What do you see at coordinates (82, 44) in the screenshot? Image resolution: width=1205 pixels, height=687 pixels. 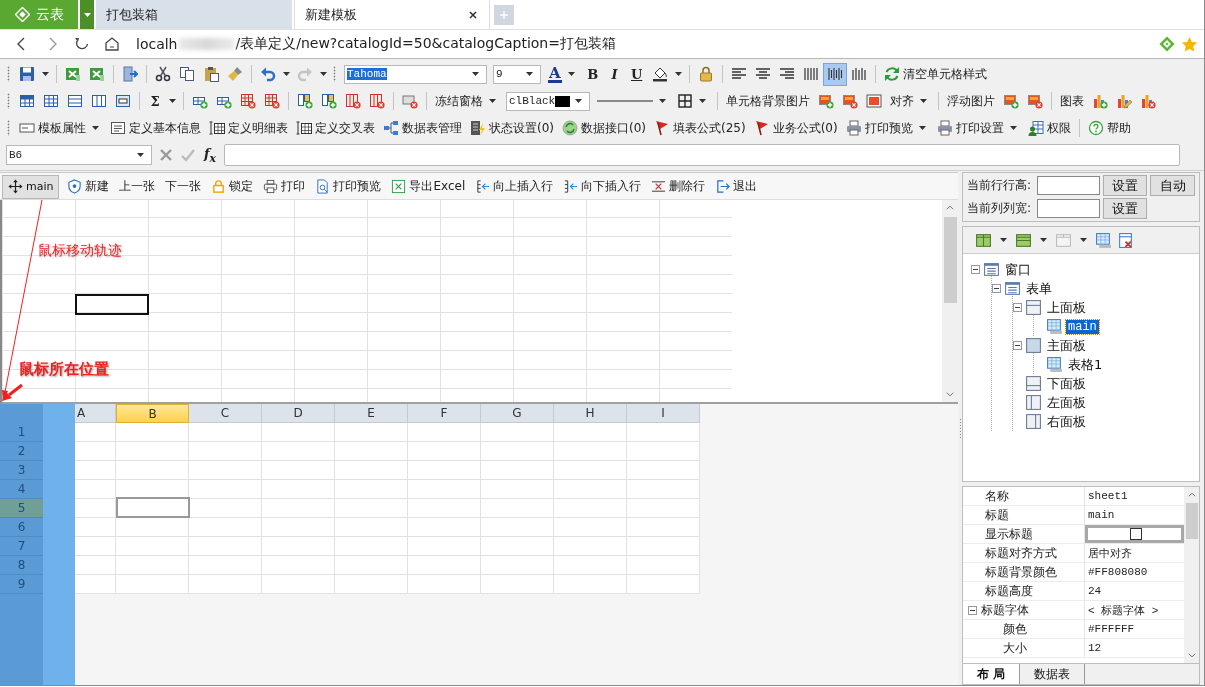 I see `reload-icon` at bounding box center [82, 44].